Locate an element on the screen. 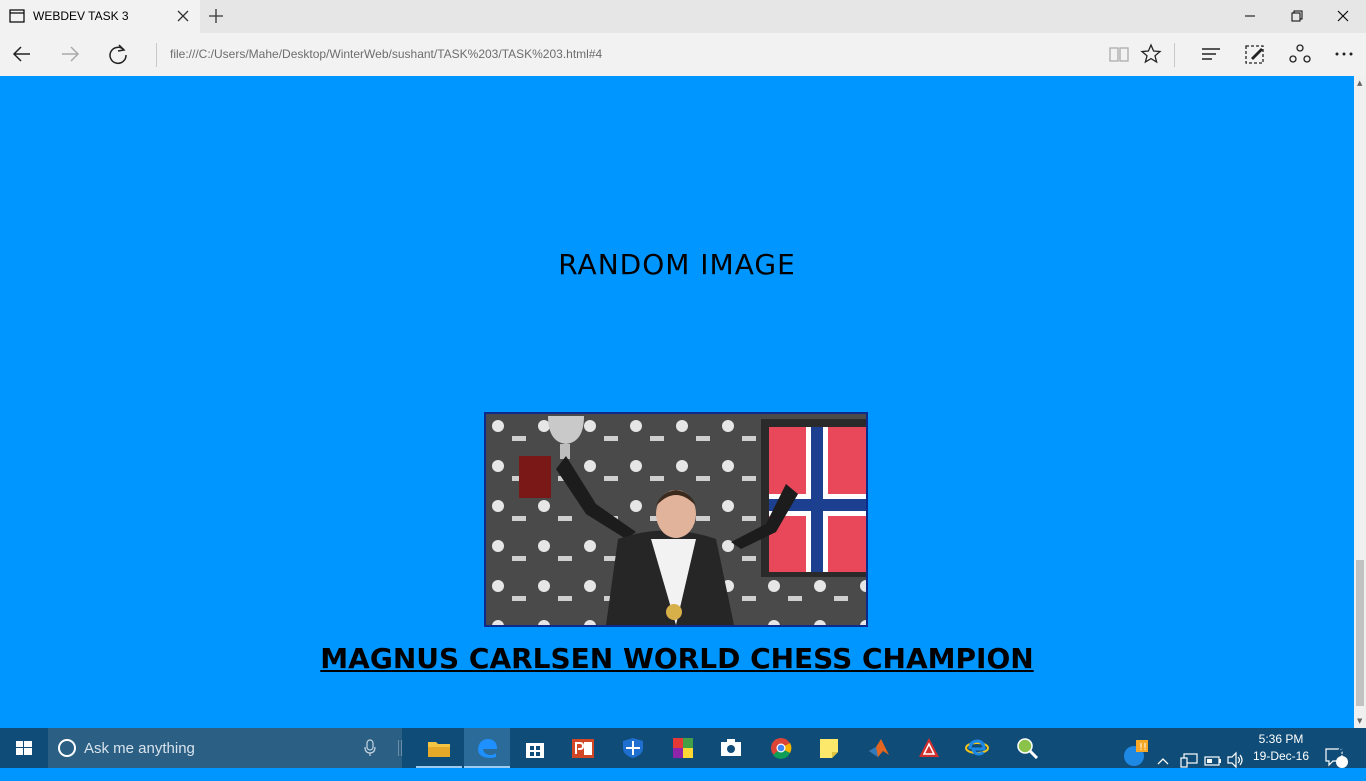 The height and width of the screenshot is (781, 1366). clock-time: 5:36 PM is located at coordinates (1281, 739).